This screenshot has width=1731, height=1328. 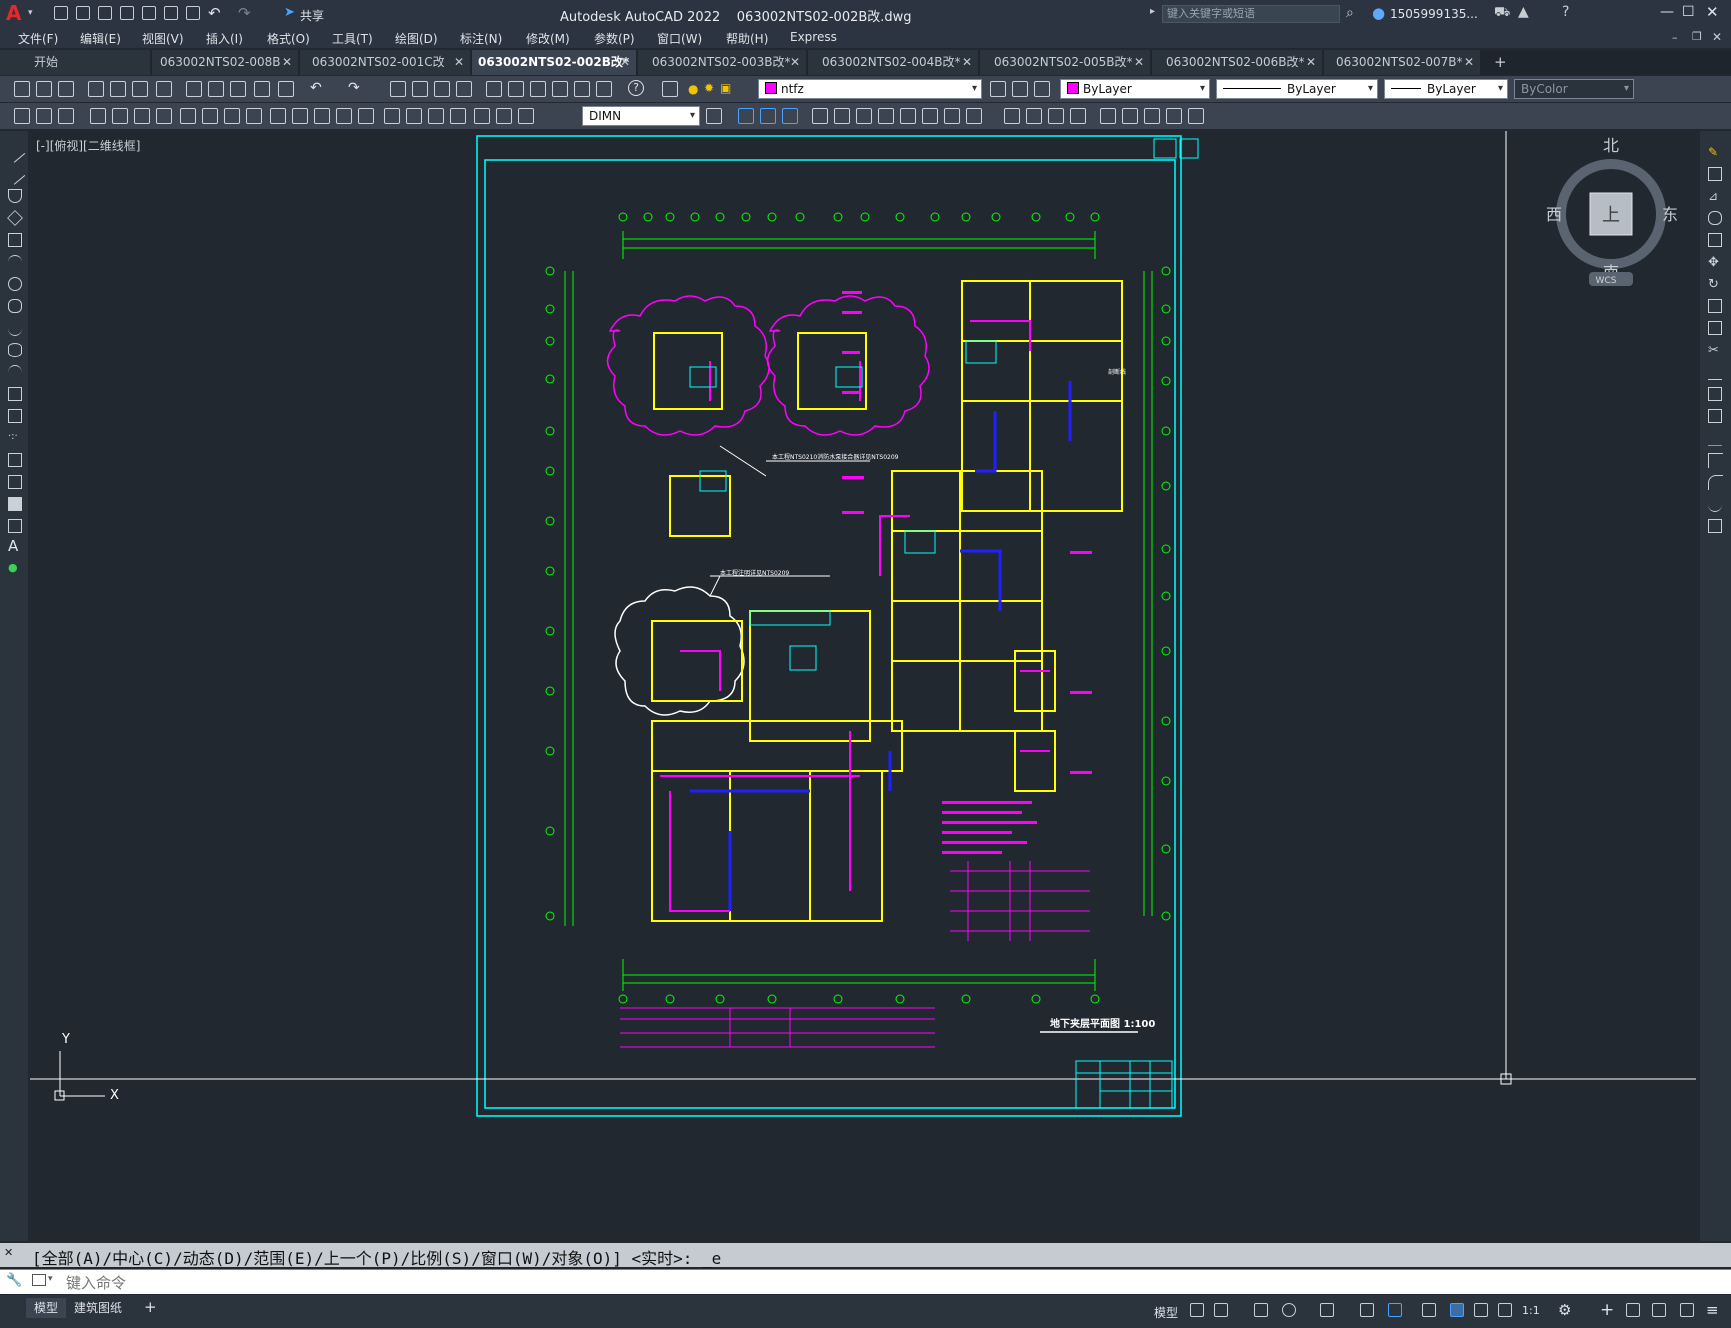 I want to click on search-icon: ⌕, so click(x=1350, y=13).